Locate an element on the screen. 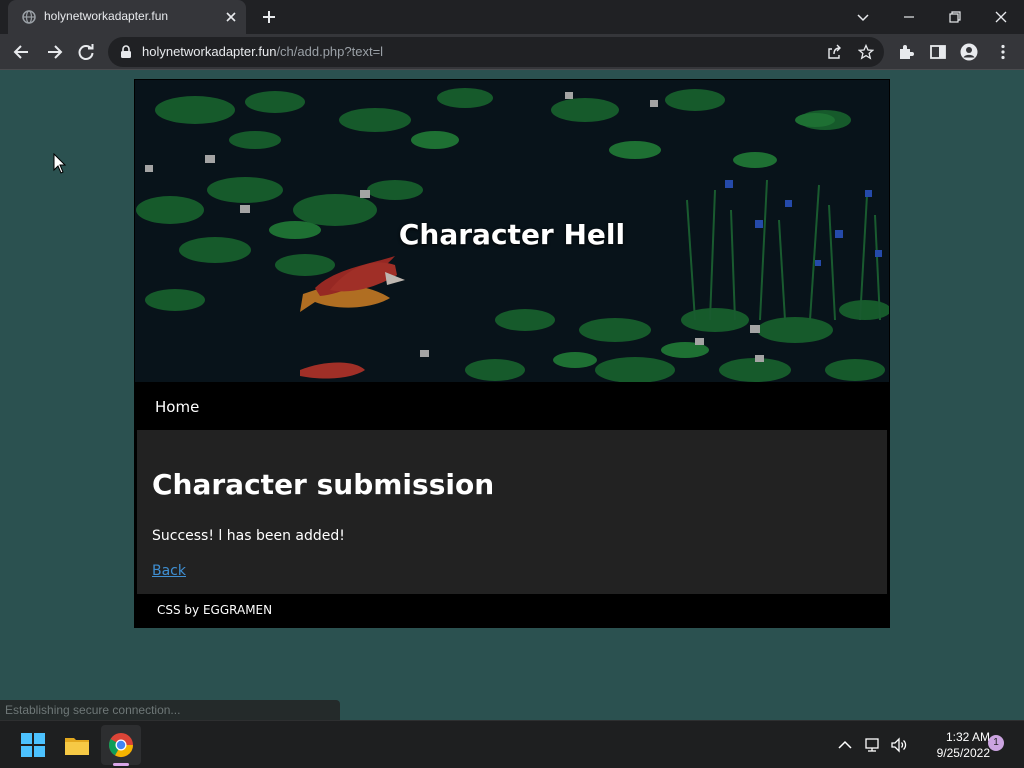  taskbar-clock: 1:32 AM 9/25/2022 is located at coordinates (951, 745).